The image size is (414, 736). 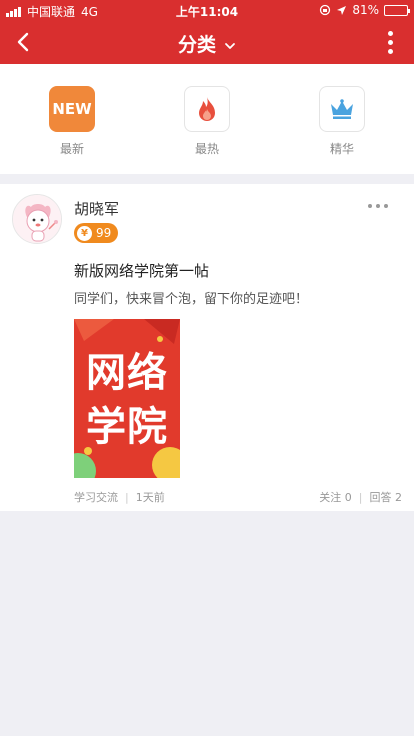 I want to click on page-title: 分类, so click(x=196, y=45).